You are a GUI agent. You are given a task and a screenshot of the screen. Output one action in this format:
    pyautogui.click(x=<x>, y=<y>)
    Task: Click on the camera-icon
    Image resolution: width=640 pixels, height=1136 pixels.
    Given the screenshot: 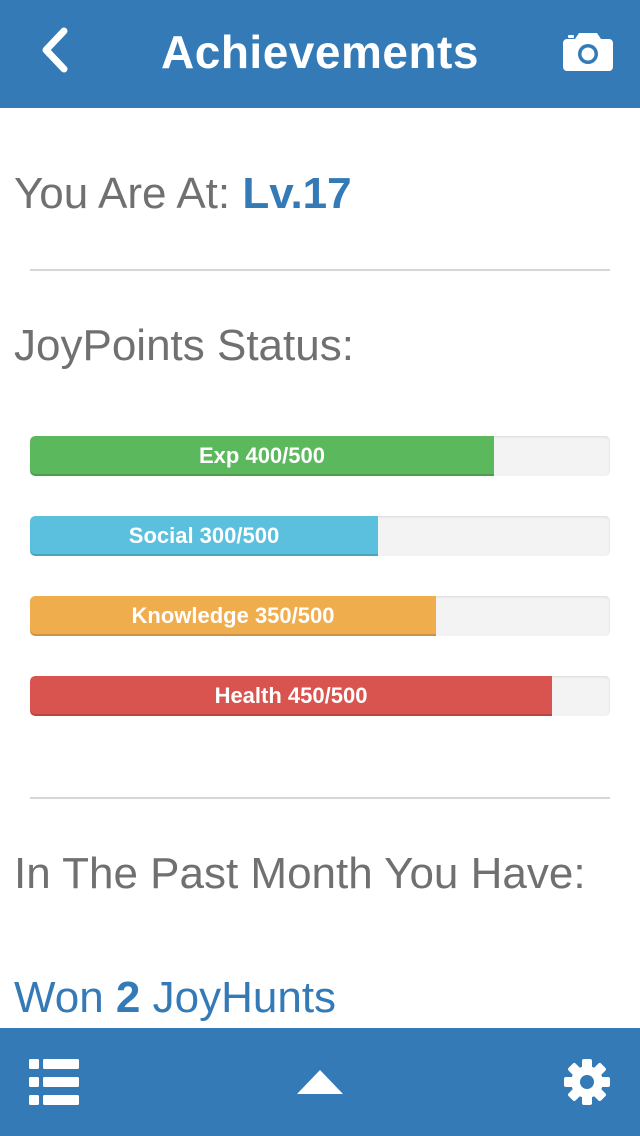 What is the action you would take?
    pyautogui.click(x=588, y=52)
    